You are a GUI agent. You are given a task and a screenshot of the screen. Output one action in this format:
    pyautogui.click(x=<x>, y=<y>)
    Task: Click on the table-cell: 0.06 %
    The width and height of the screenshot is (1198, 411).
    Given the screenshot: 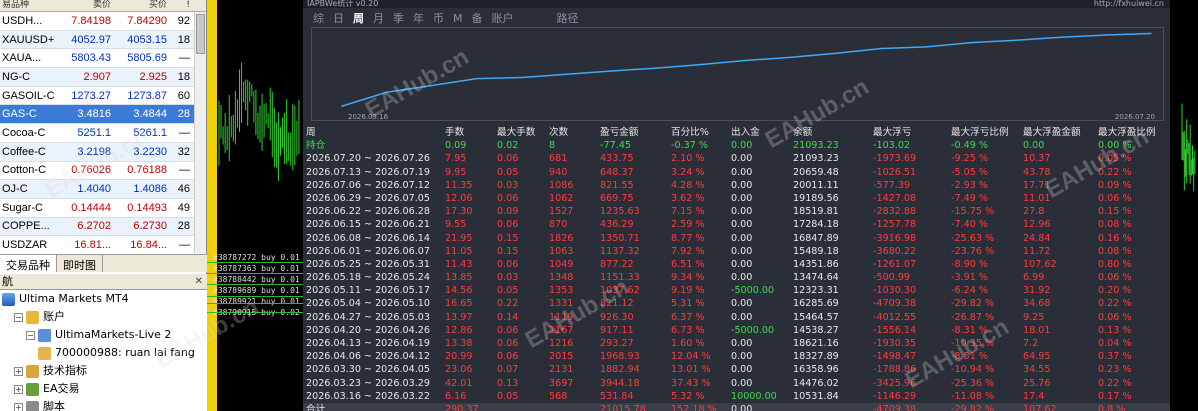 What is the action you would take?
    pyautogui.click(x=1115, y=278)
    